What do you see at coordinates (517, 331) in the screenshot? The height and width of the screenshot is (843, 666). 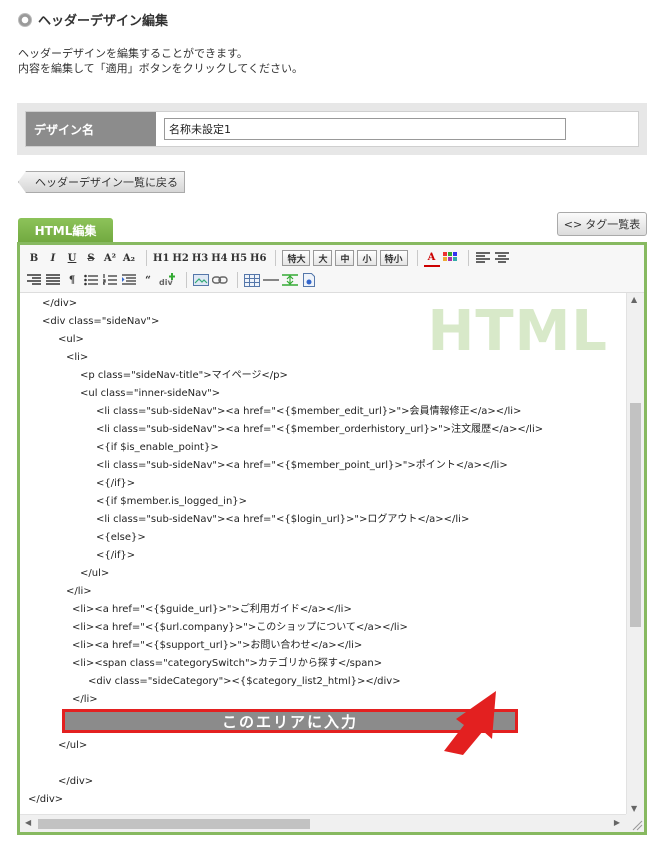 I see `html-watermark: HTML` at bounding box center [517, 331].